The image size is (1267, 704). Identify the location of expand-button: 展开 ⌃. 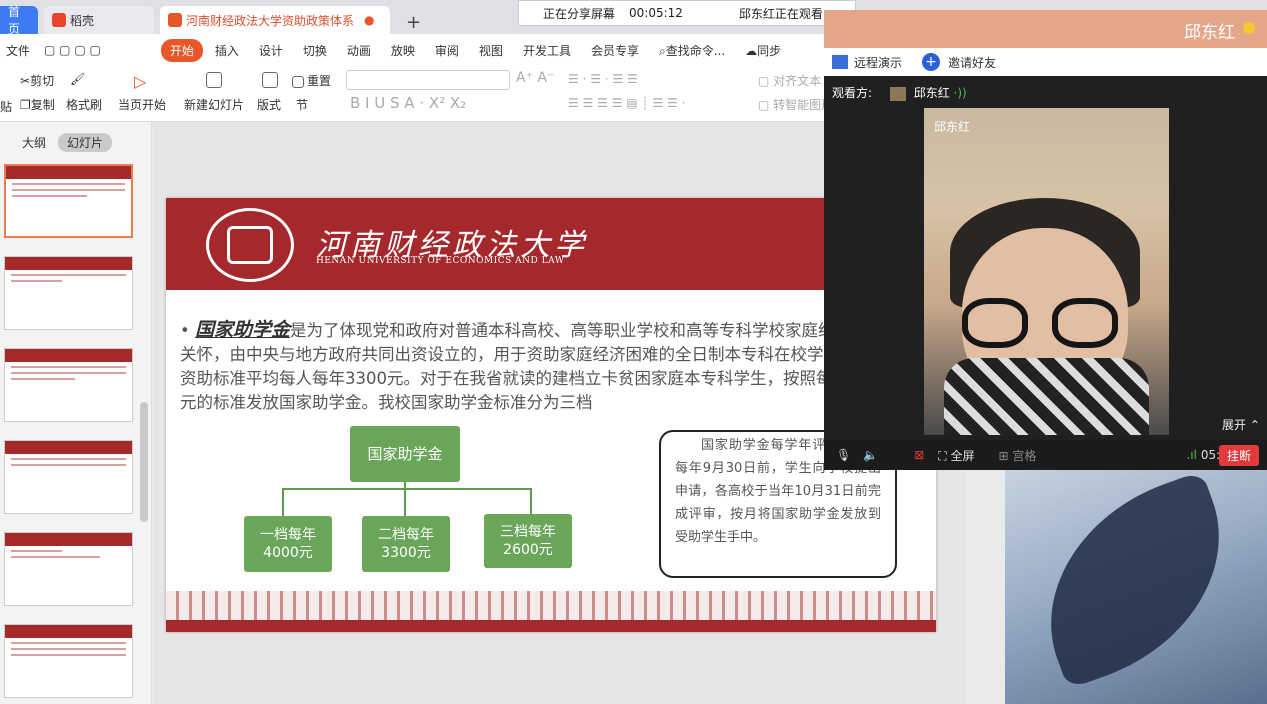
(1241, 424).